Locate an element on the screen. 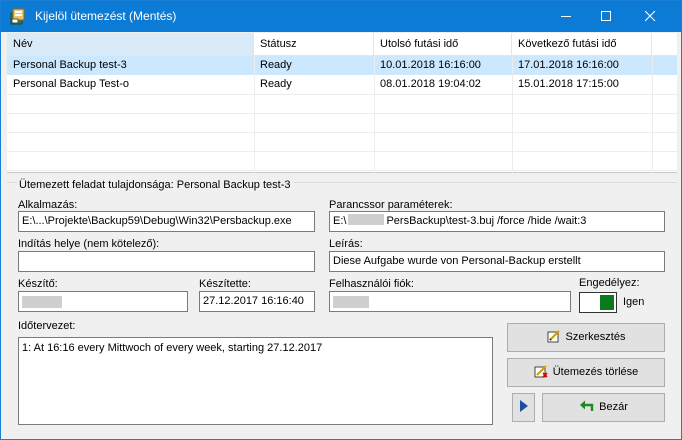 Image resolution: width=682 pixels, height=440 pixels. minimize-icon is located at coordinates (566, 16).